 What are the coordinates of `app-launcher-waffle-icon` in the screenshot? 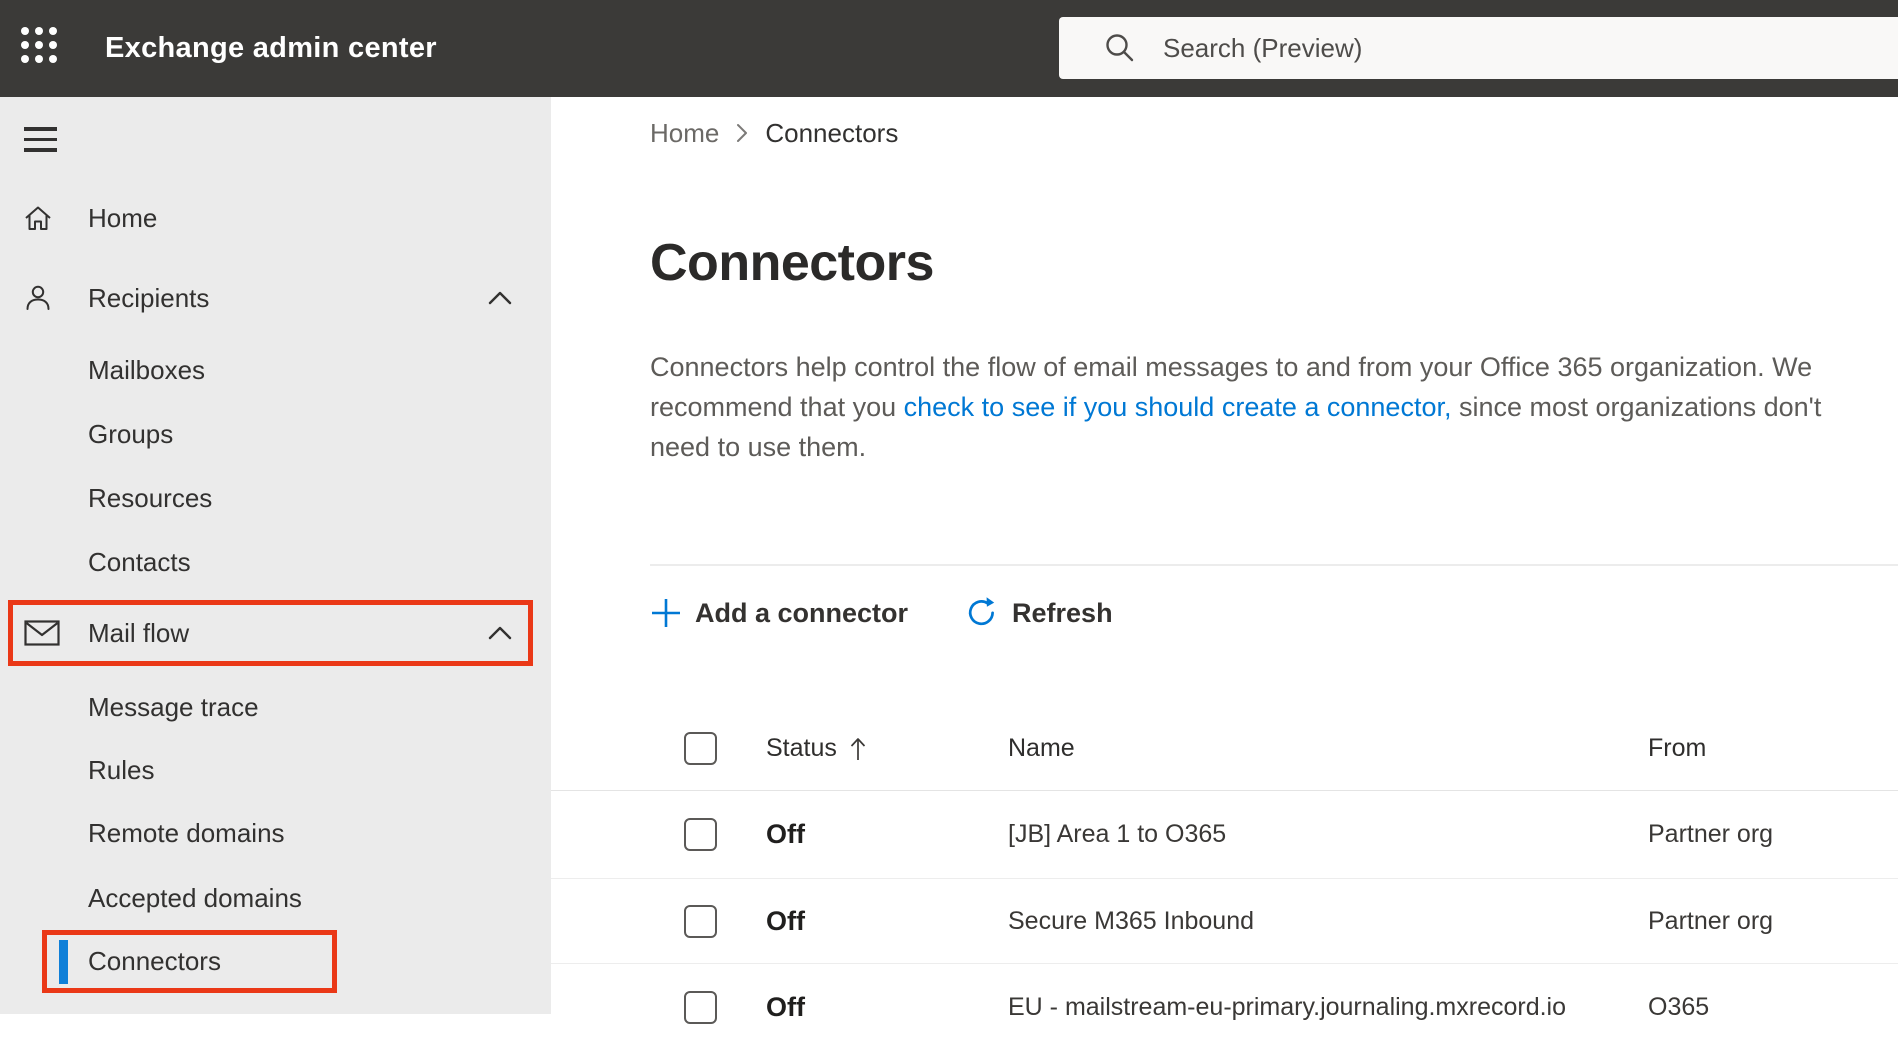 It's located at (42, 48).